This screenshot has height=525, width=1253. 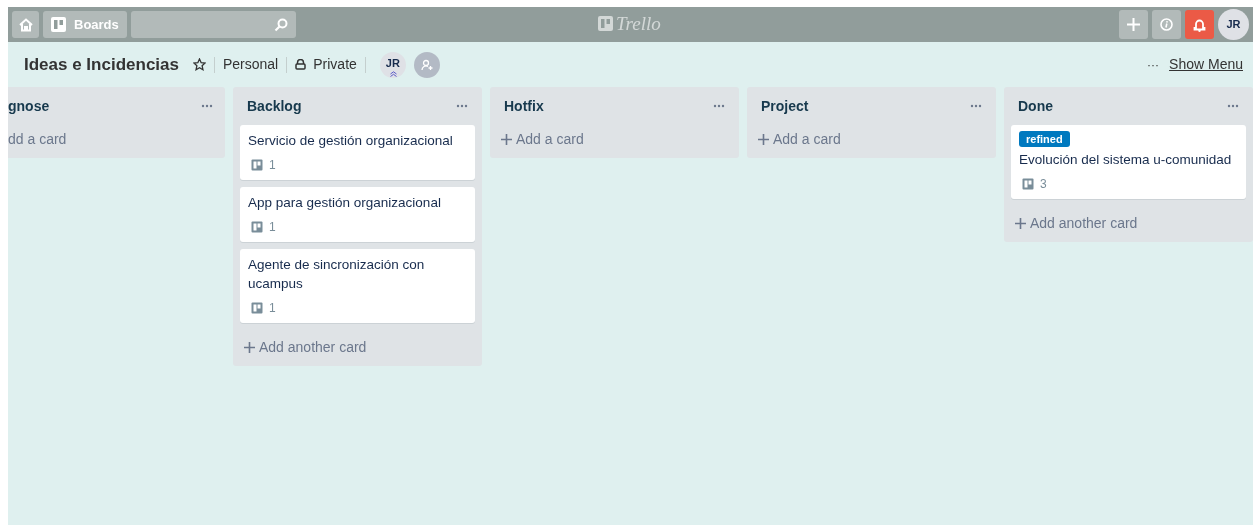 I want to click on board-icon, so click(x=58, y=24).